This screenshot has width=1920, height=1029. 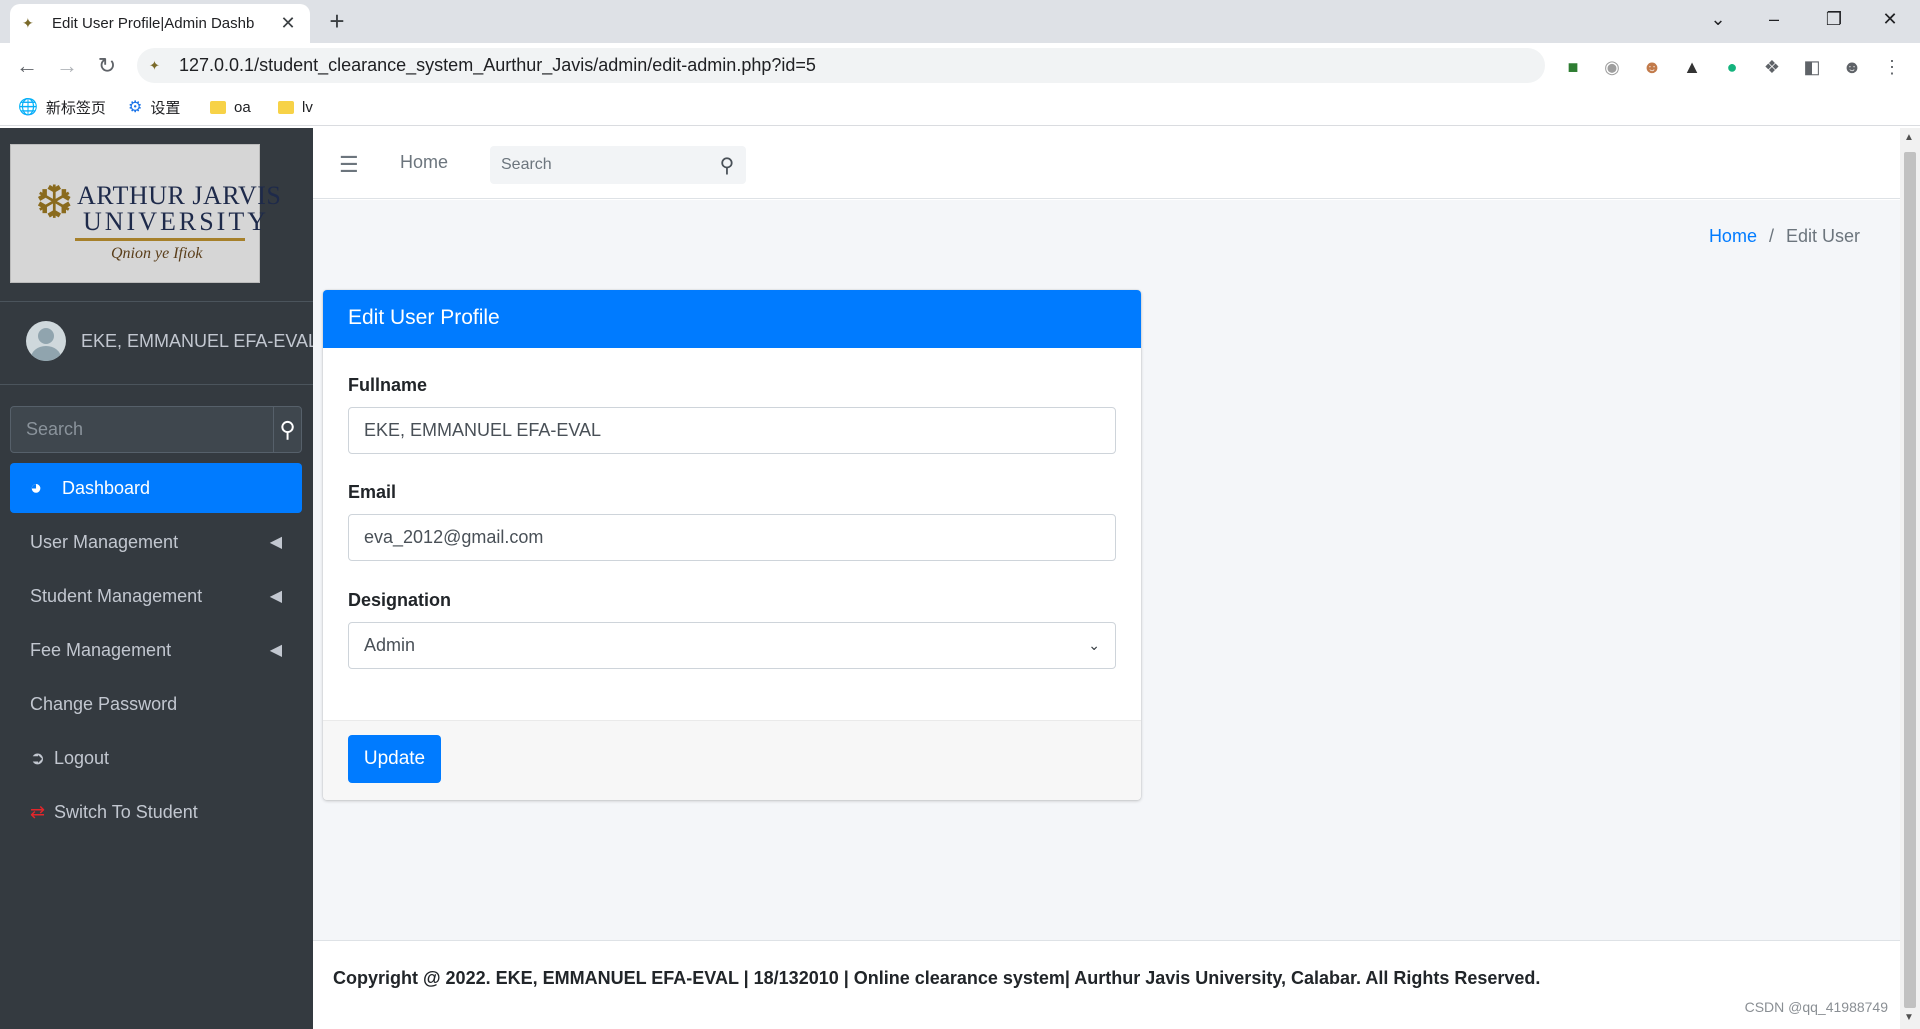 I want to click on designation-selected-value: Admin, so click(x=390, y=645).